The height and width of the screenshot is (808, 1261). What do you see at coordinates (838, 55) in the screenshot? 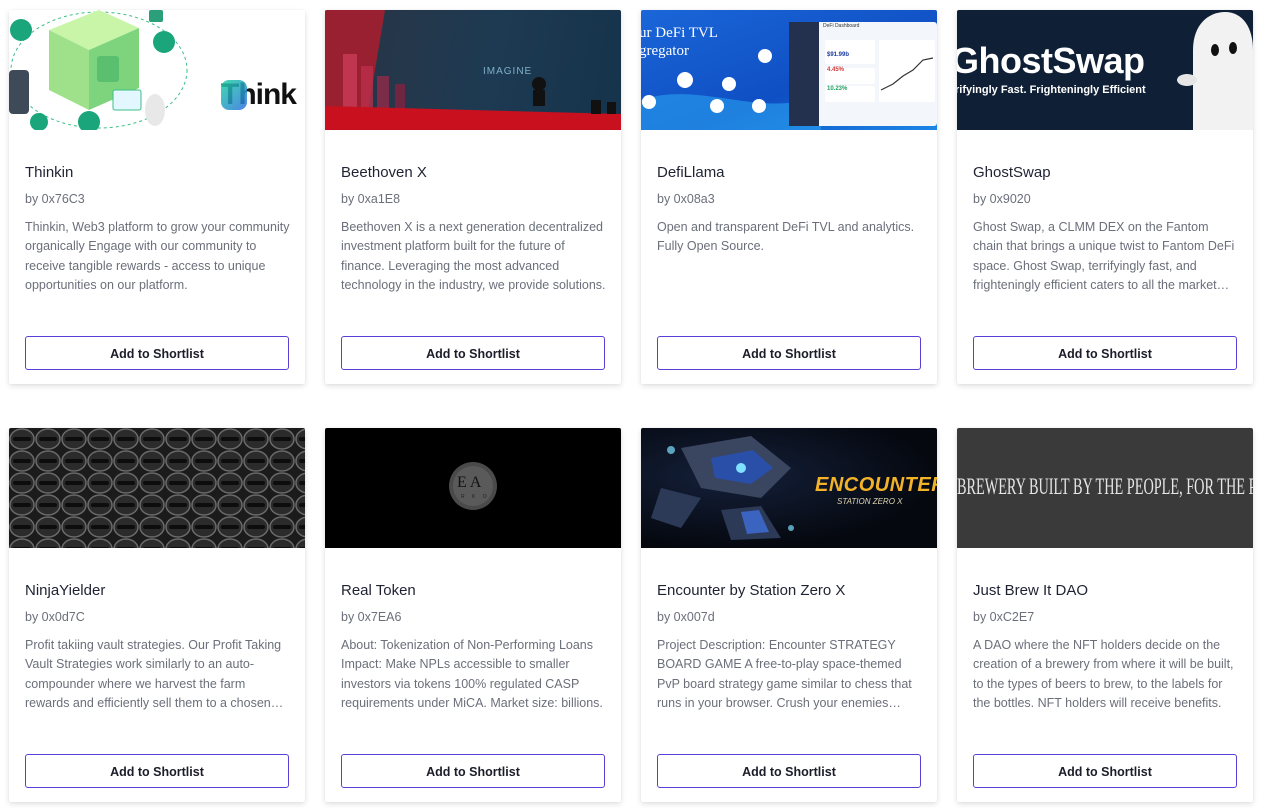
I see `dashboard-tvl-value: $91.99b` at bounding box center [838, 55].